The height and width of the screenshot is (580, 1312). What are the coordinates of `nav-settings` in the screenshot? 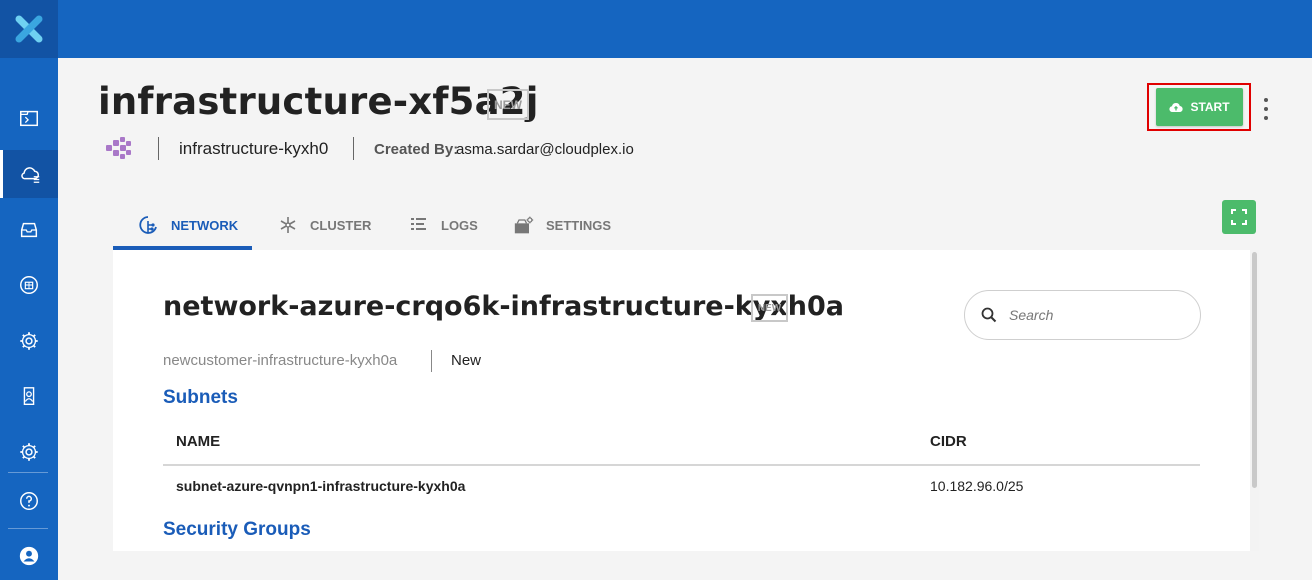 It's located at (29, 452).